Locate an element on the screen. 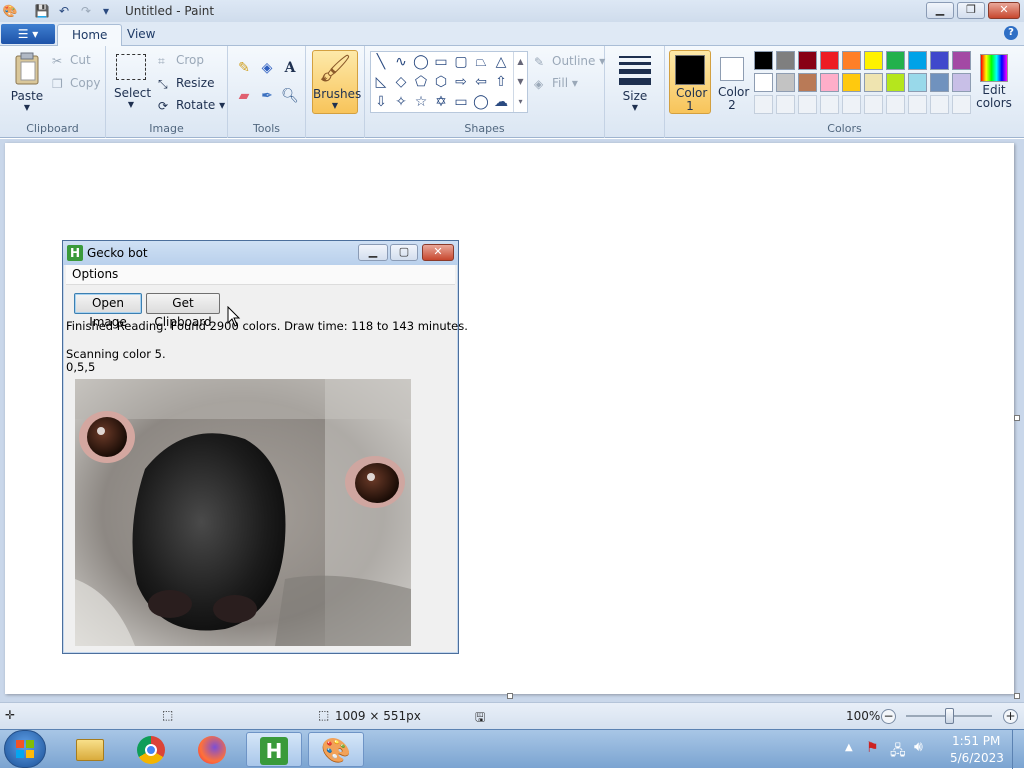 The height and width of the screenshot is (770, 1024). volume-icon: 🔊︎ is located at coordinates (918, 747).